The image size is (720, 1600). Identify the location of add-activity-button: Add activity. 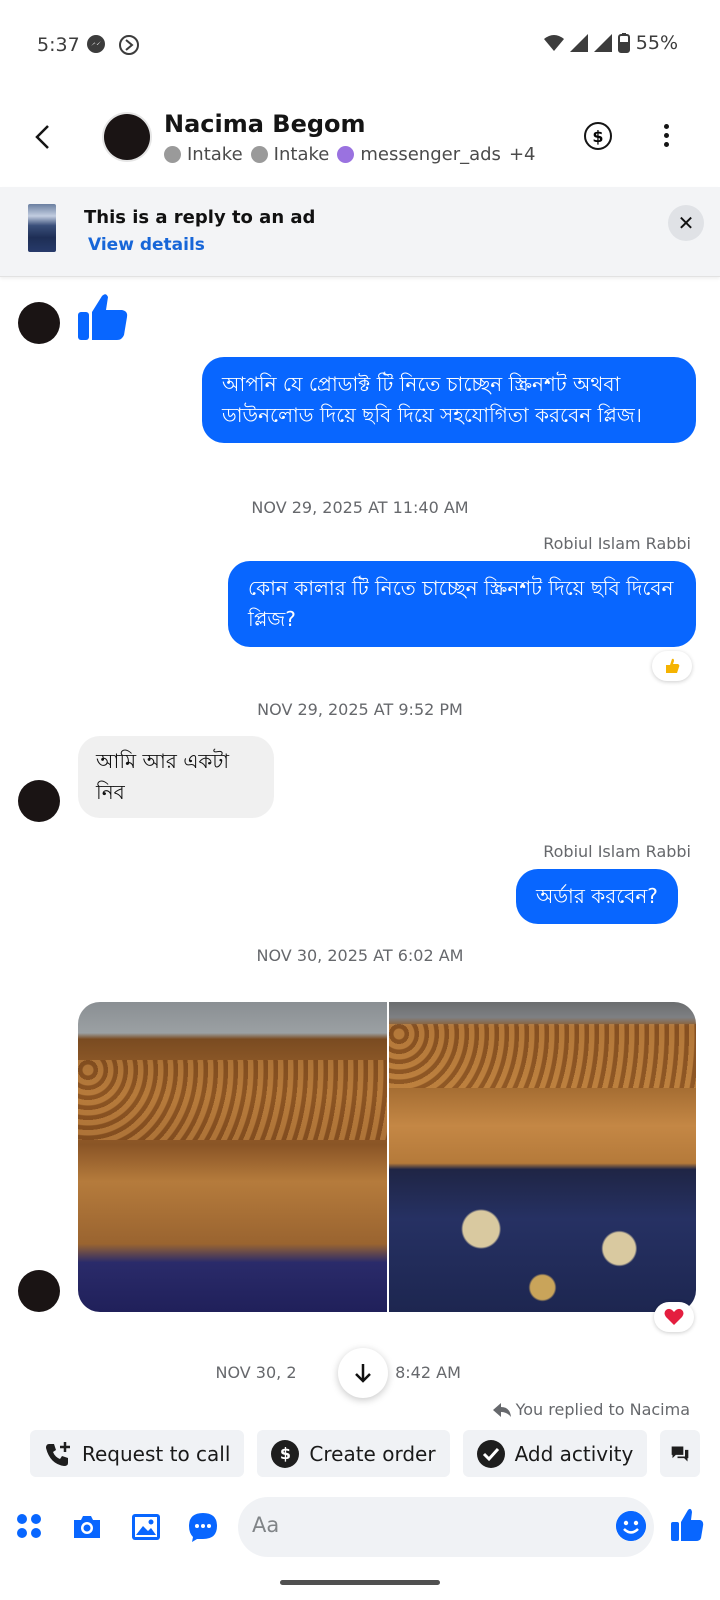
(555, 1453).